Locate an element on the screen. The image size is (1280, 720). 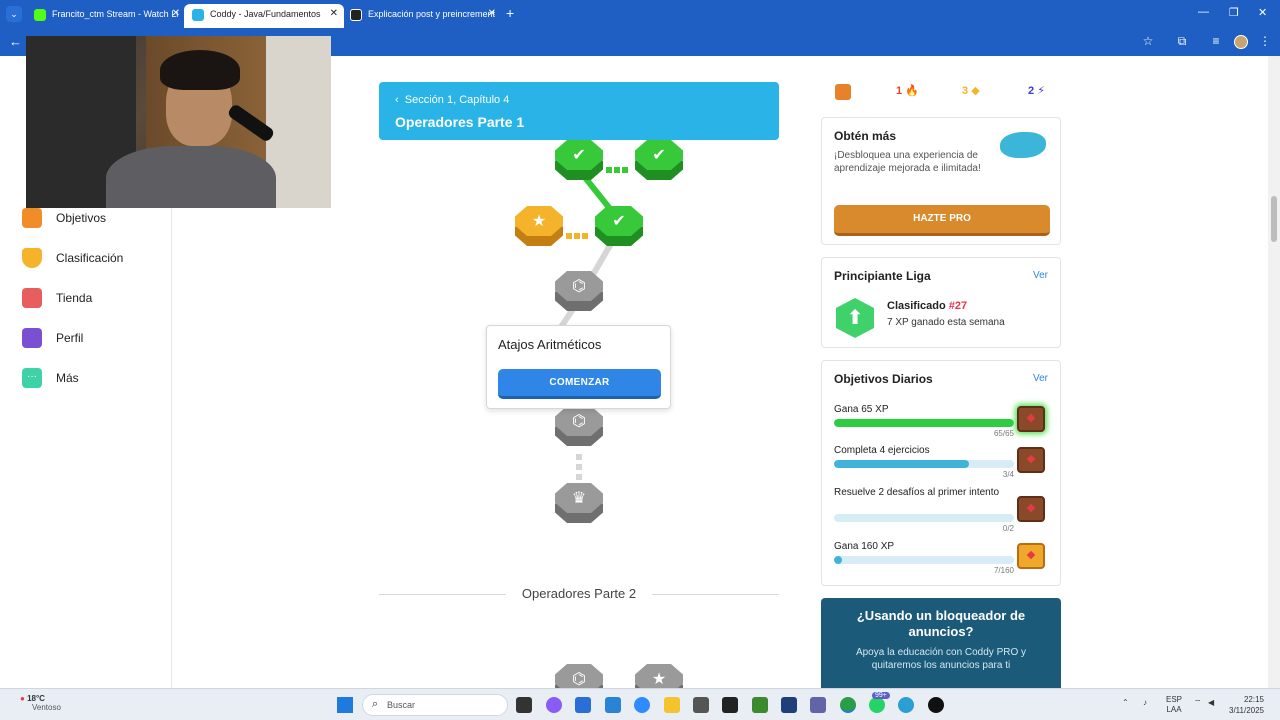
task-view-icon is located at coordinates (524, 705).